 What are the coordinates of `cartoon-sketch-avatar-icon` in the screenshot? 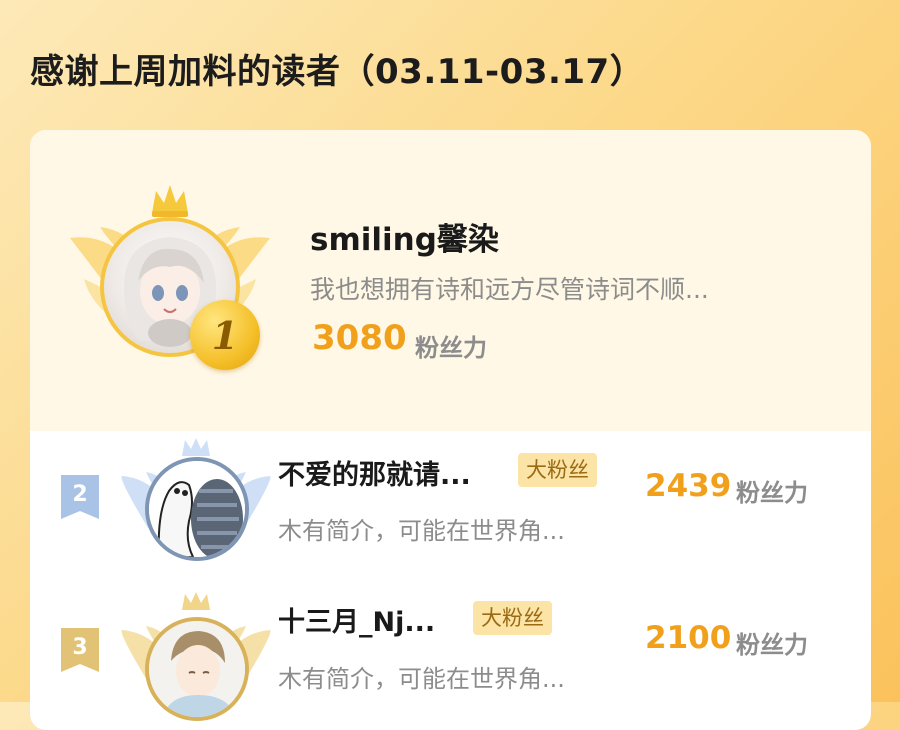 It's located at (197, 509).